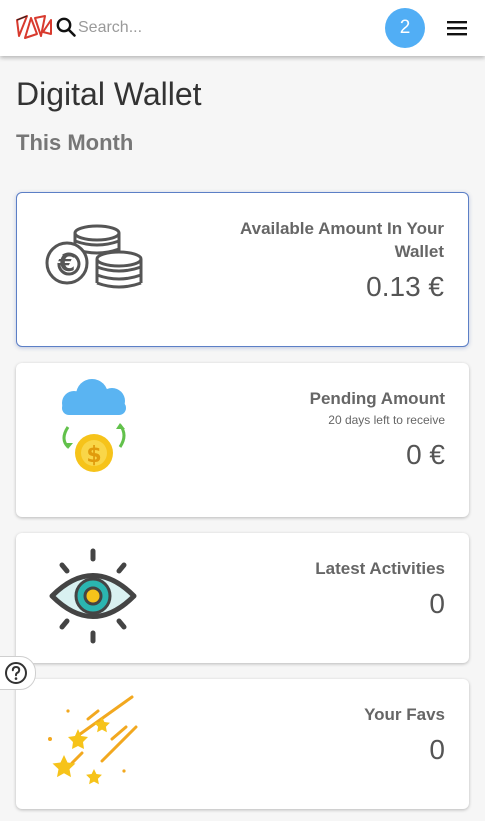 The image size is (485, 821). What do you see at coordinates (325, 588) in the screenshot?
I see `latest-activities-text: Latest Activities 0` at bounding box center [325, 588].